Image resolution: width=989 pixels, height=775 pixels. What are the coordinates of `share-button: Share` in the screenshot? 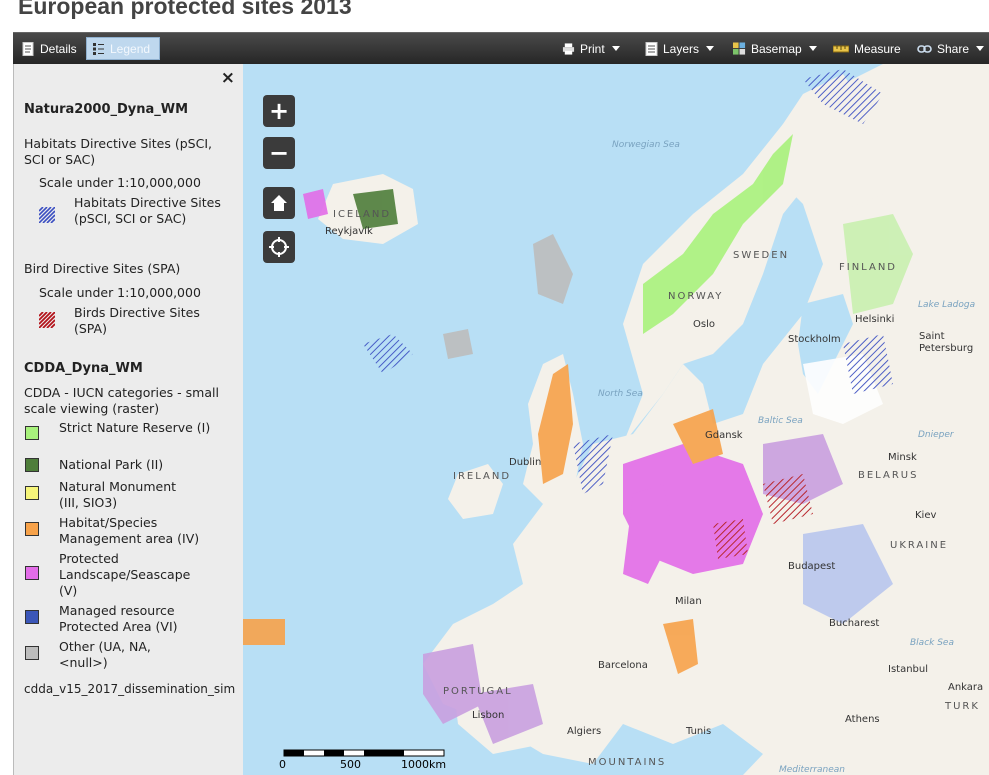 It's located at (950, 48).